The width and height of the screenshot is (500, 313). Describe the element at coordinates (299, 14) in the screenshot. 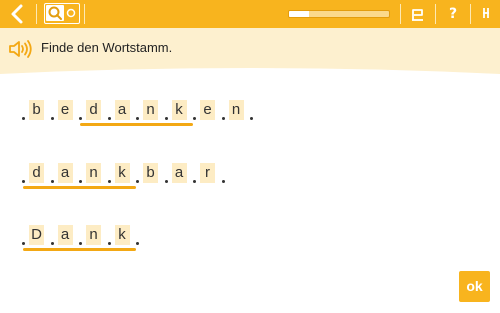

I see `progress-fill` at that location.